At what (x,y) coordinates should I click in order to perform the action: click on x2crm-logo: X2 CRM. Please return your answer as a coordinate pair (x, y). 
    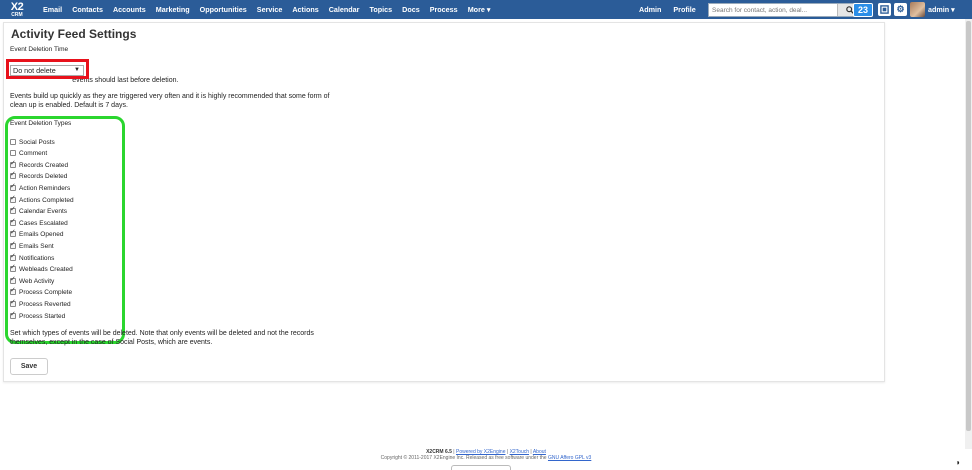
    Looking at the image, I should click on (17, 9).